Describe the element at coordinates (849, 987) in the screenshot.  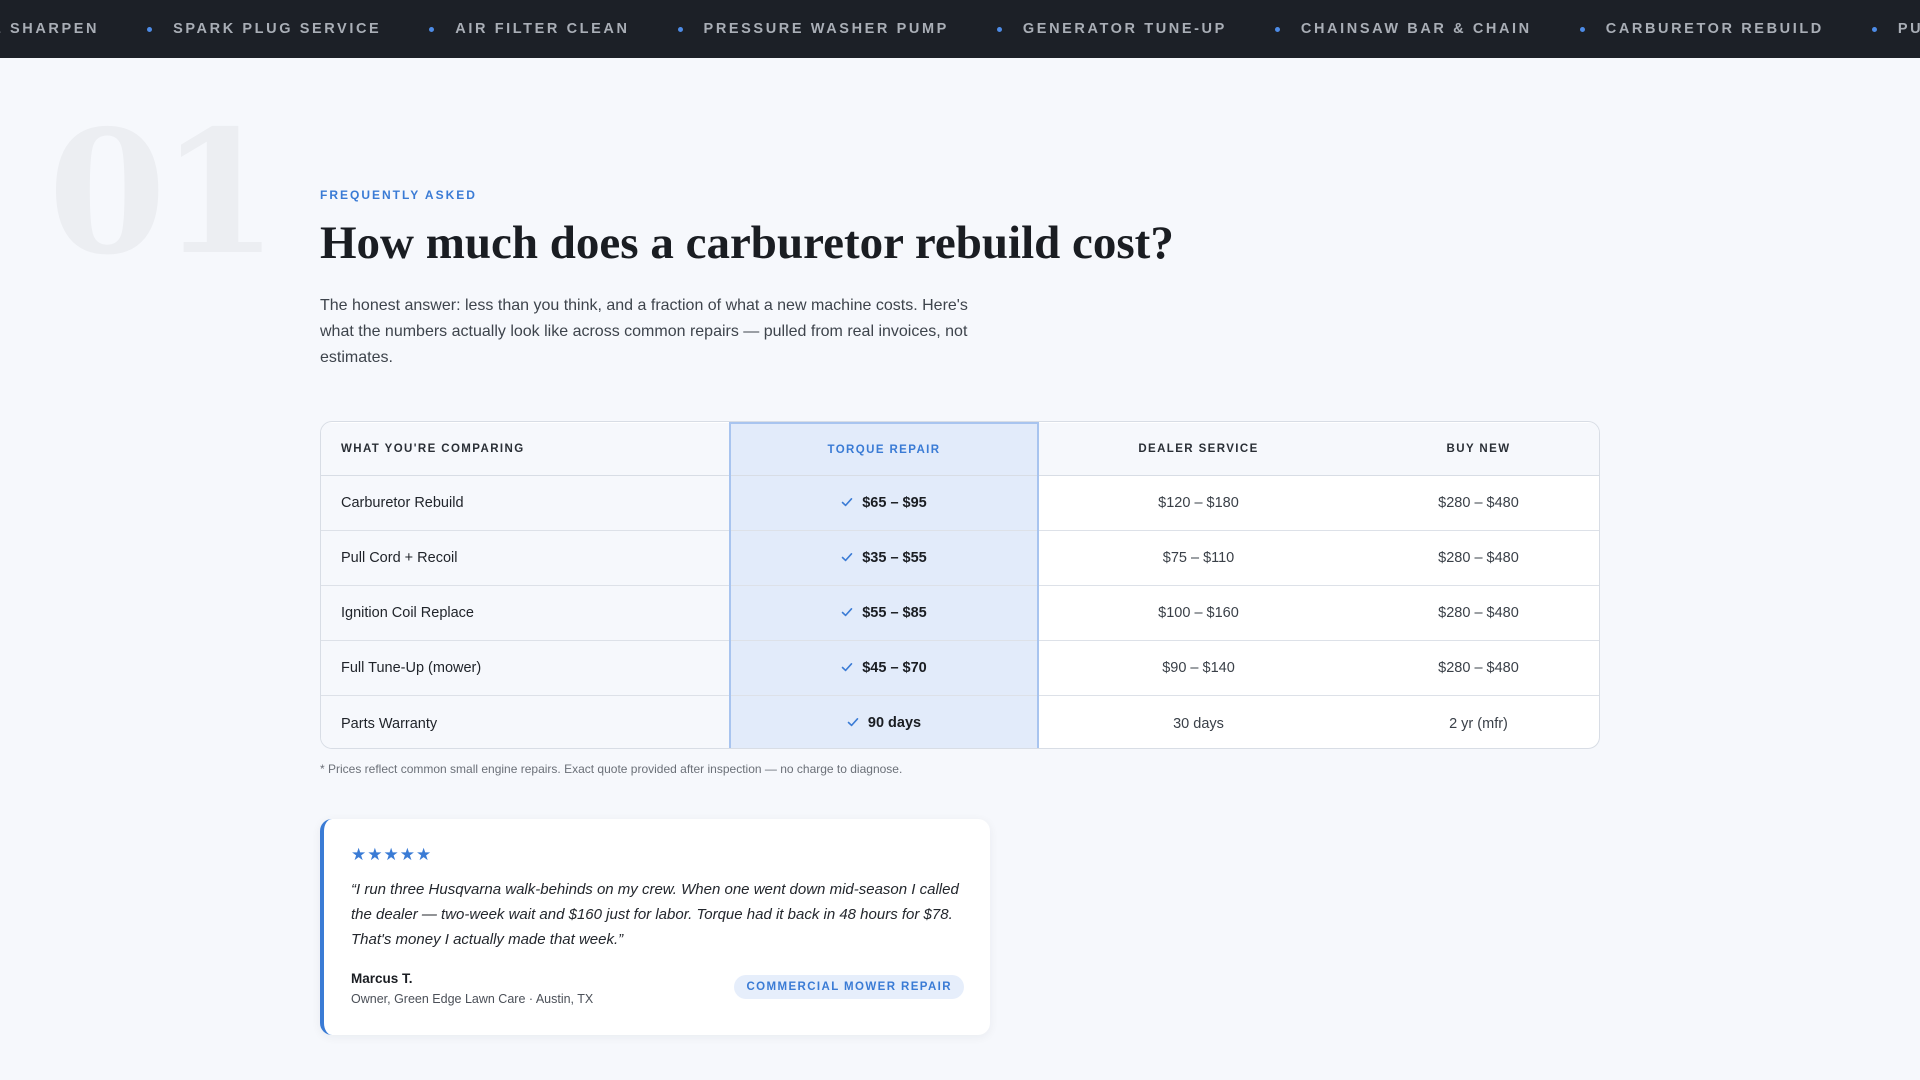
I see `service-tag-badge: COMMERCIAL MOWER REPAIR` at that location.